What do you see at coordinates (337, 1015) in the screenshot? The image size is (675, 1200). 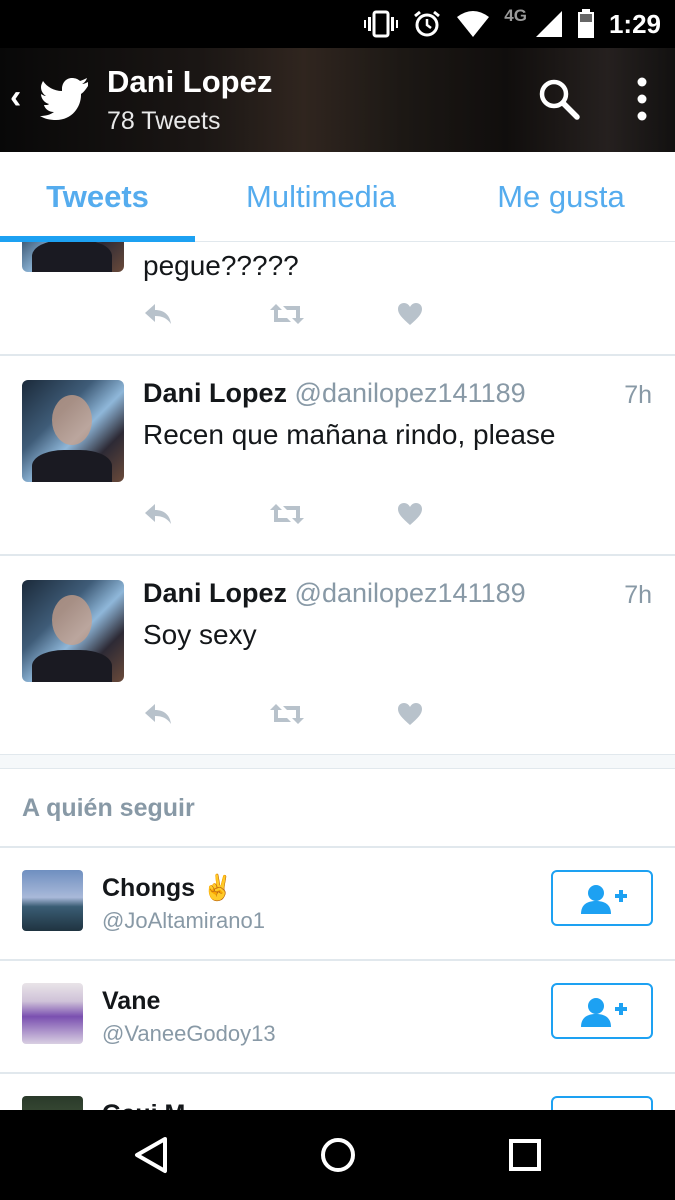 I see `follow-suggestion: Vane @VaneeGodoy13` at bounding box center [337, 1015].